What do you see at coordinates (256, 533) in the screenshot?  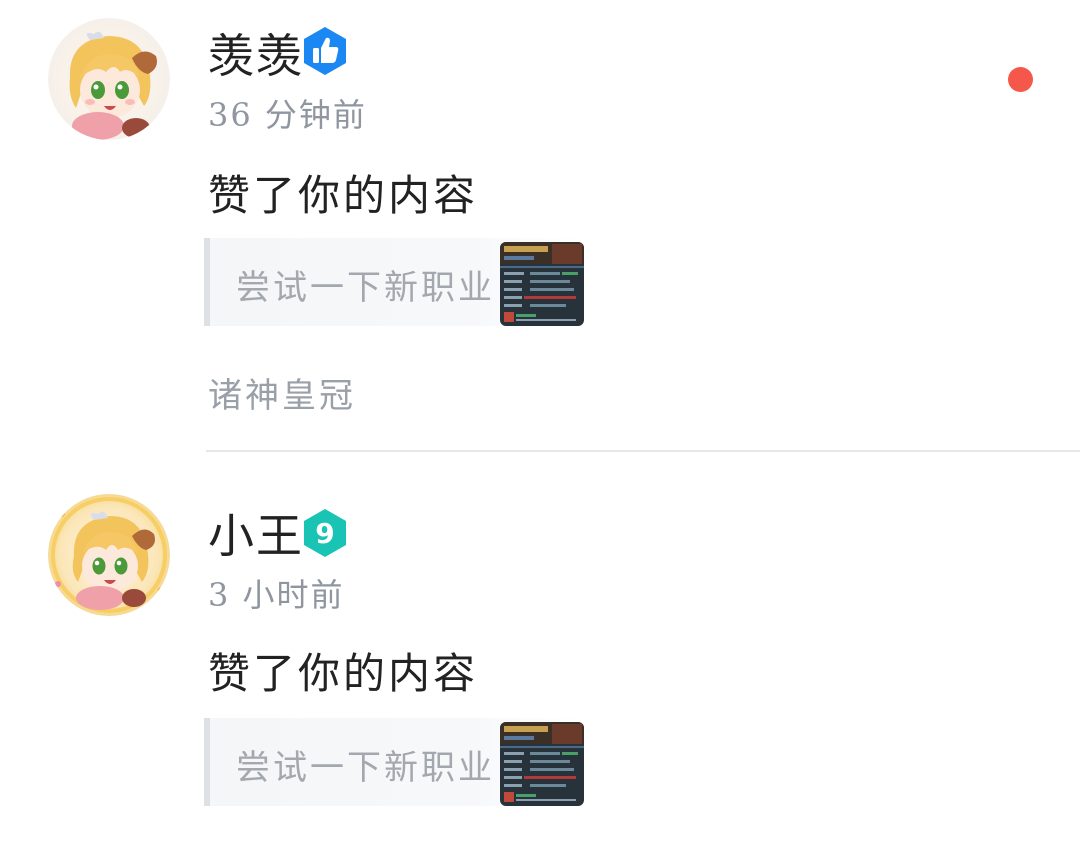 I see `username: 小王` at bounding box center [256, 533].